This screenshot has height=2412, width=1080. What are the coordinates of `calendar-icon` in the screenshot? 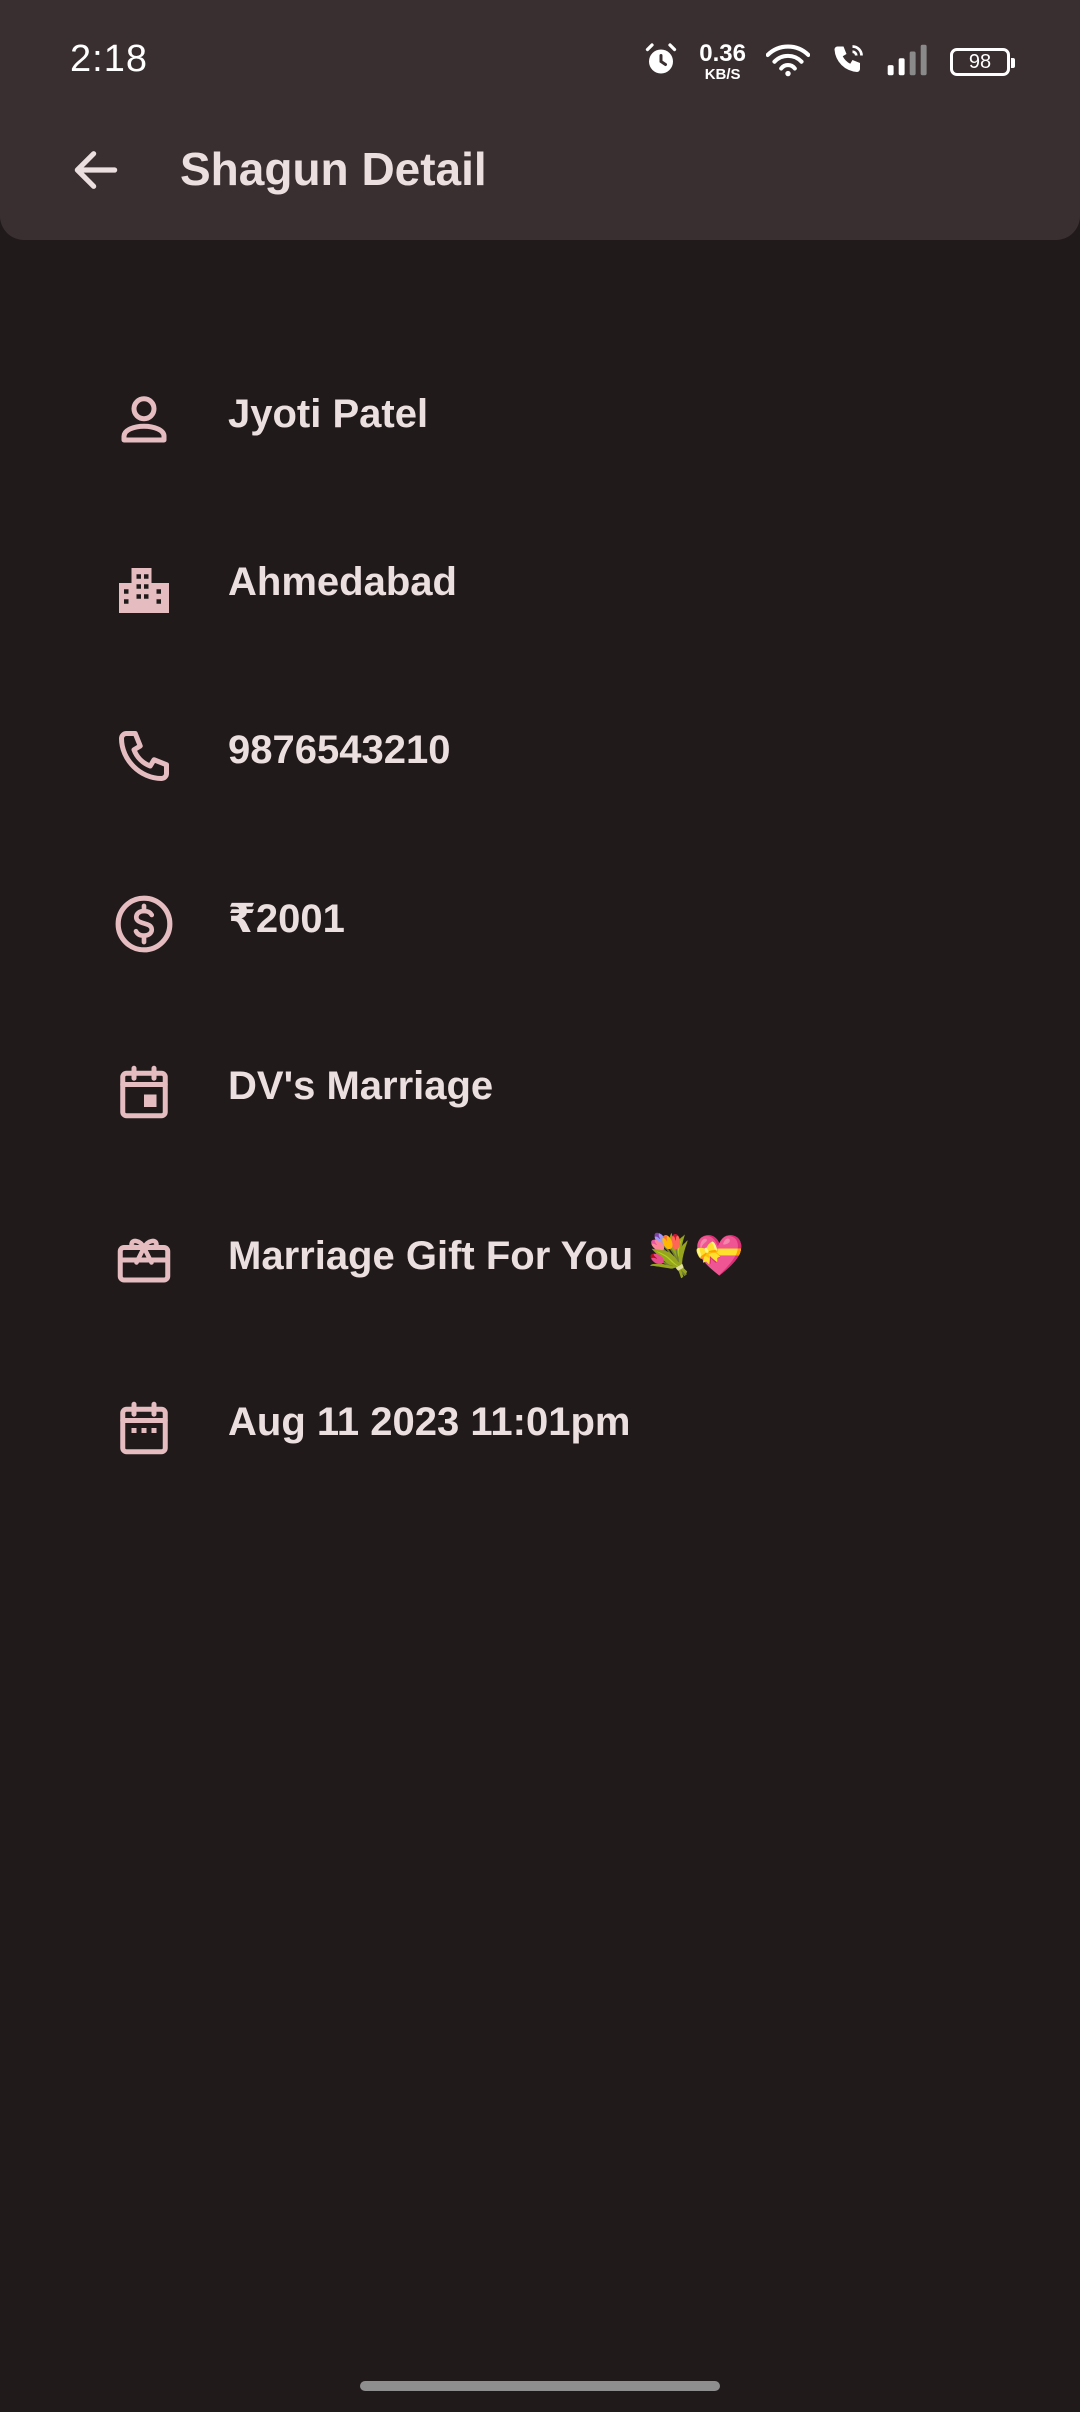 It's located at (144, 1428).